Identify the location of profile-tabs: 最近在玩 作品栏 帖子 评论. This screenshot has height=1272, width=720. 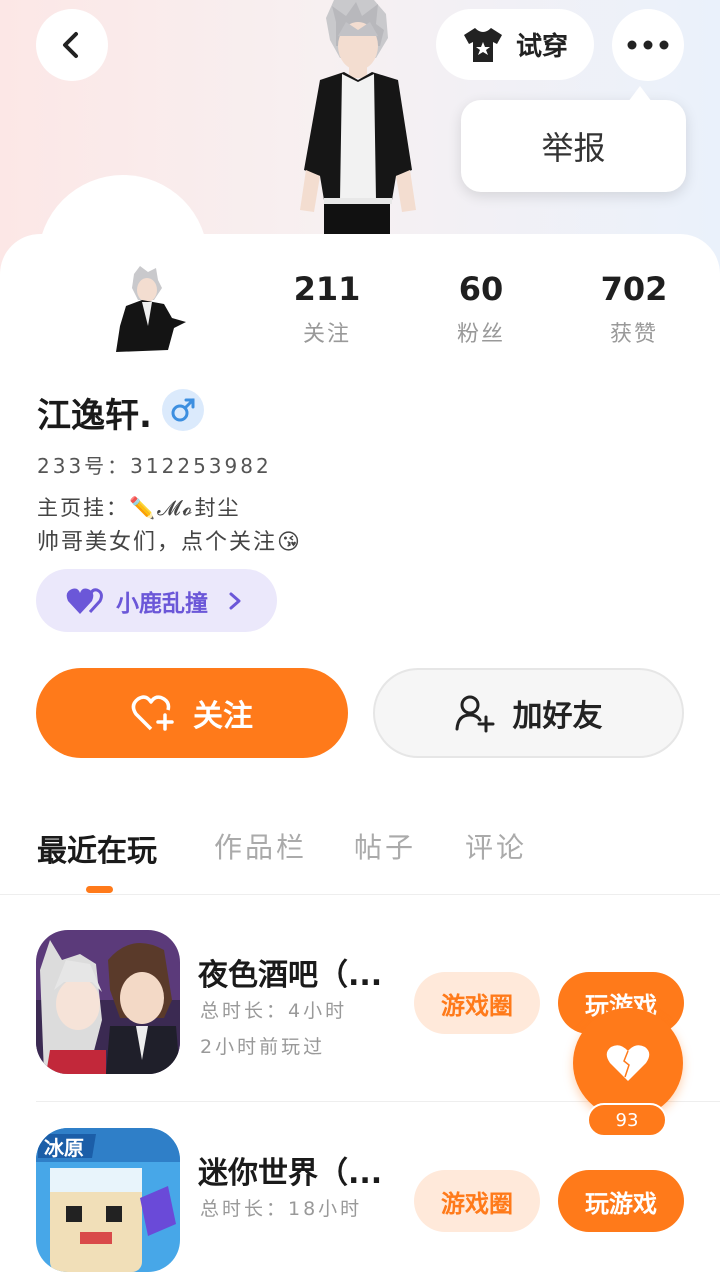
(360, 856).